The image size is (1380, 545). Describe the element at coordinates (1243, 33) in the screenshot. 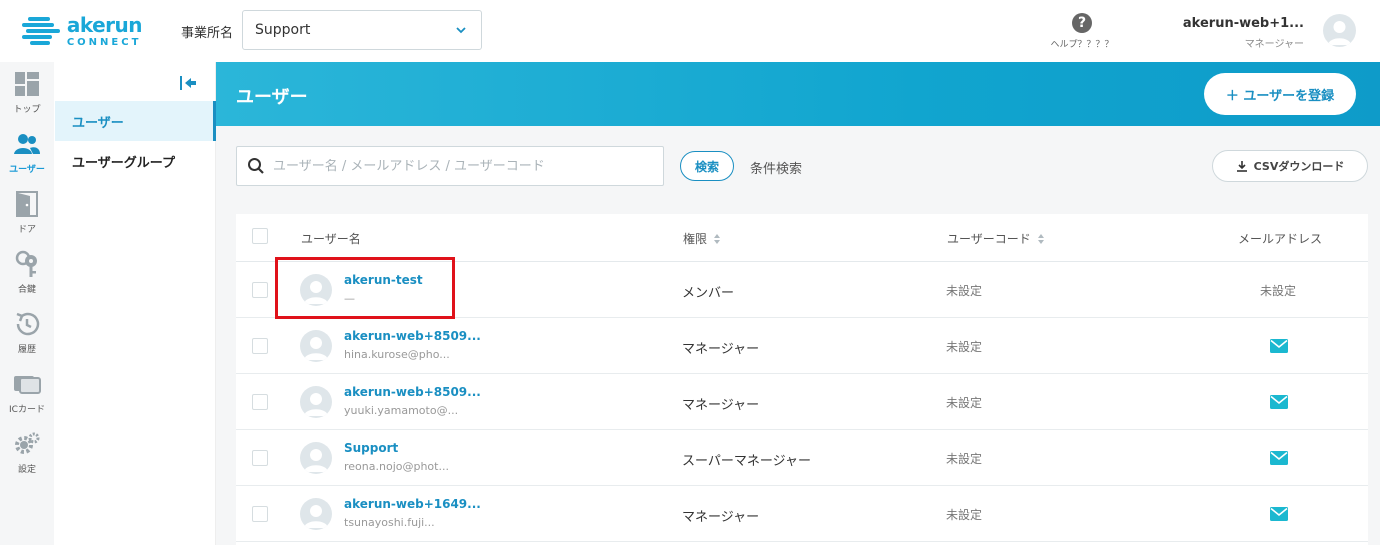

I see `current-user-info: akerun-web+1... マネージャー` at that location.